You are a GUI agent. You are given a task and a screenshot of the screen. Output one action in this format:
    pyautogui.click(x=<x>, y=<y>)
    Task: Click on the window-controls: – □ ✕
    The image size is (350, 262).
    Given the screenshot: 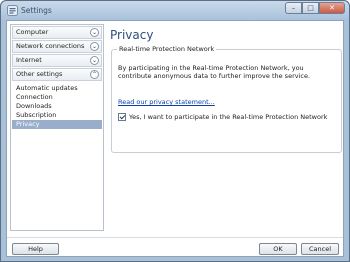 What is the action you would take?
    pyautogui.click(x=315, y=8)
    